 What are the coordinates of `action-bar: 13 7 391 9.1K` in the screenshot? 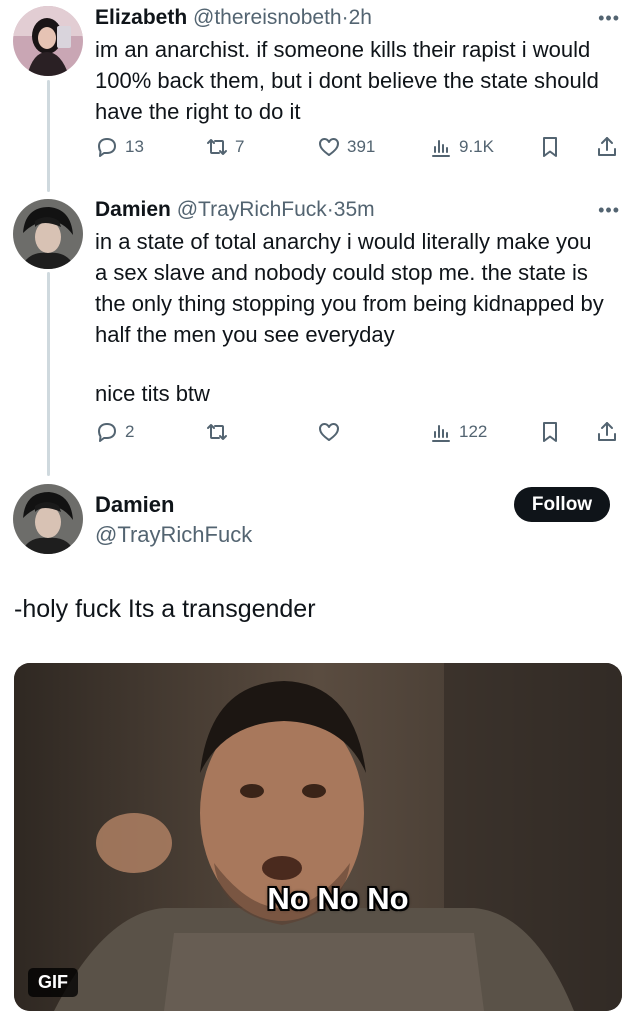 It's located at (360, 150).